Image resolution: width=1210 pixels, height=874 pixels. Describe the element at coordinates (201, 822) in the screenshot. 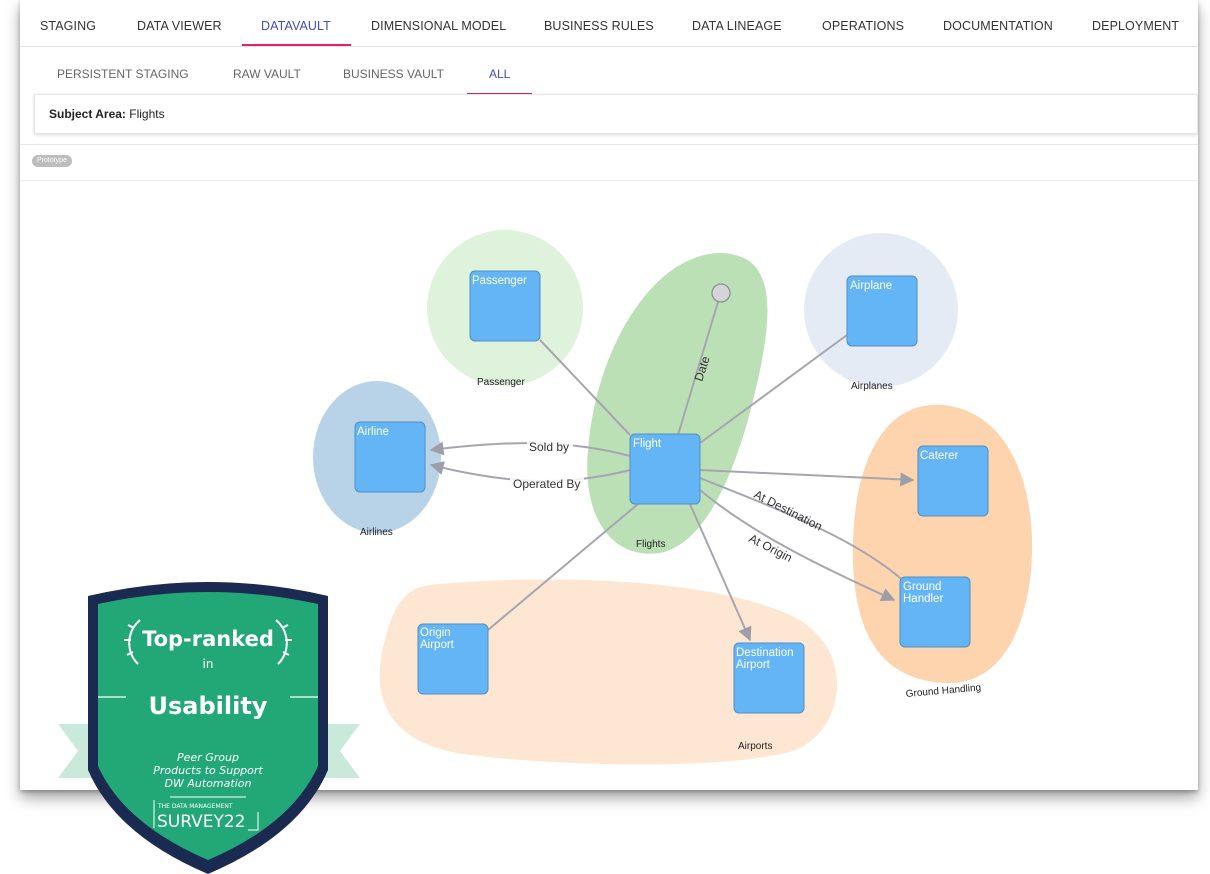

I see `badge-survey-big: SURVEY22` at that location.